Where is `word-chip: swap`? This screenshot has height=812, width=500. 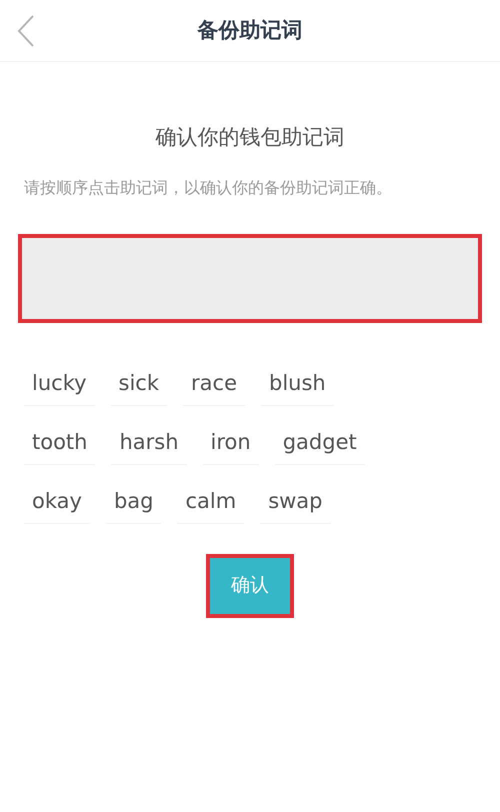
word-chip: swap is located at coordinates (295, 502).